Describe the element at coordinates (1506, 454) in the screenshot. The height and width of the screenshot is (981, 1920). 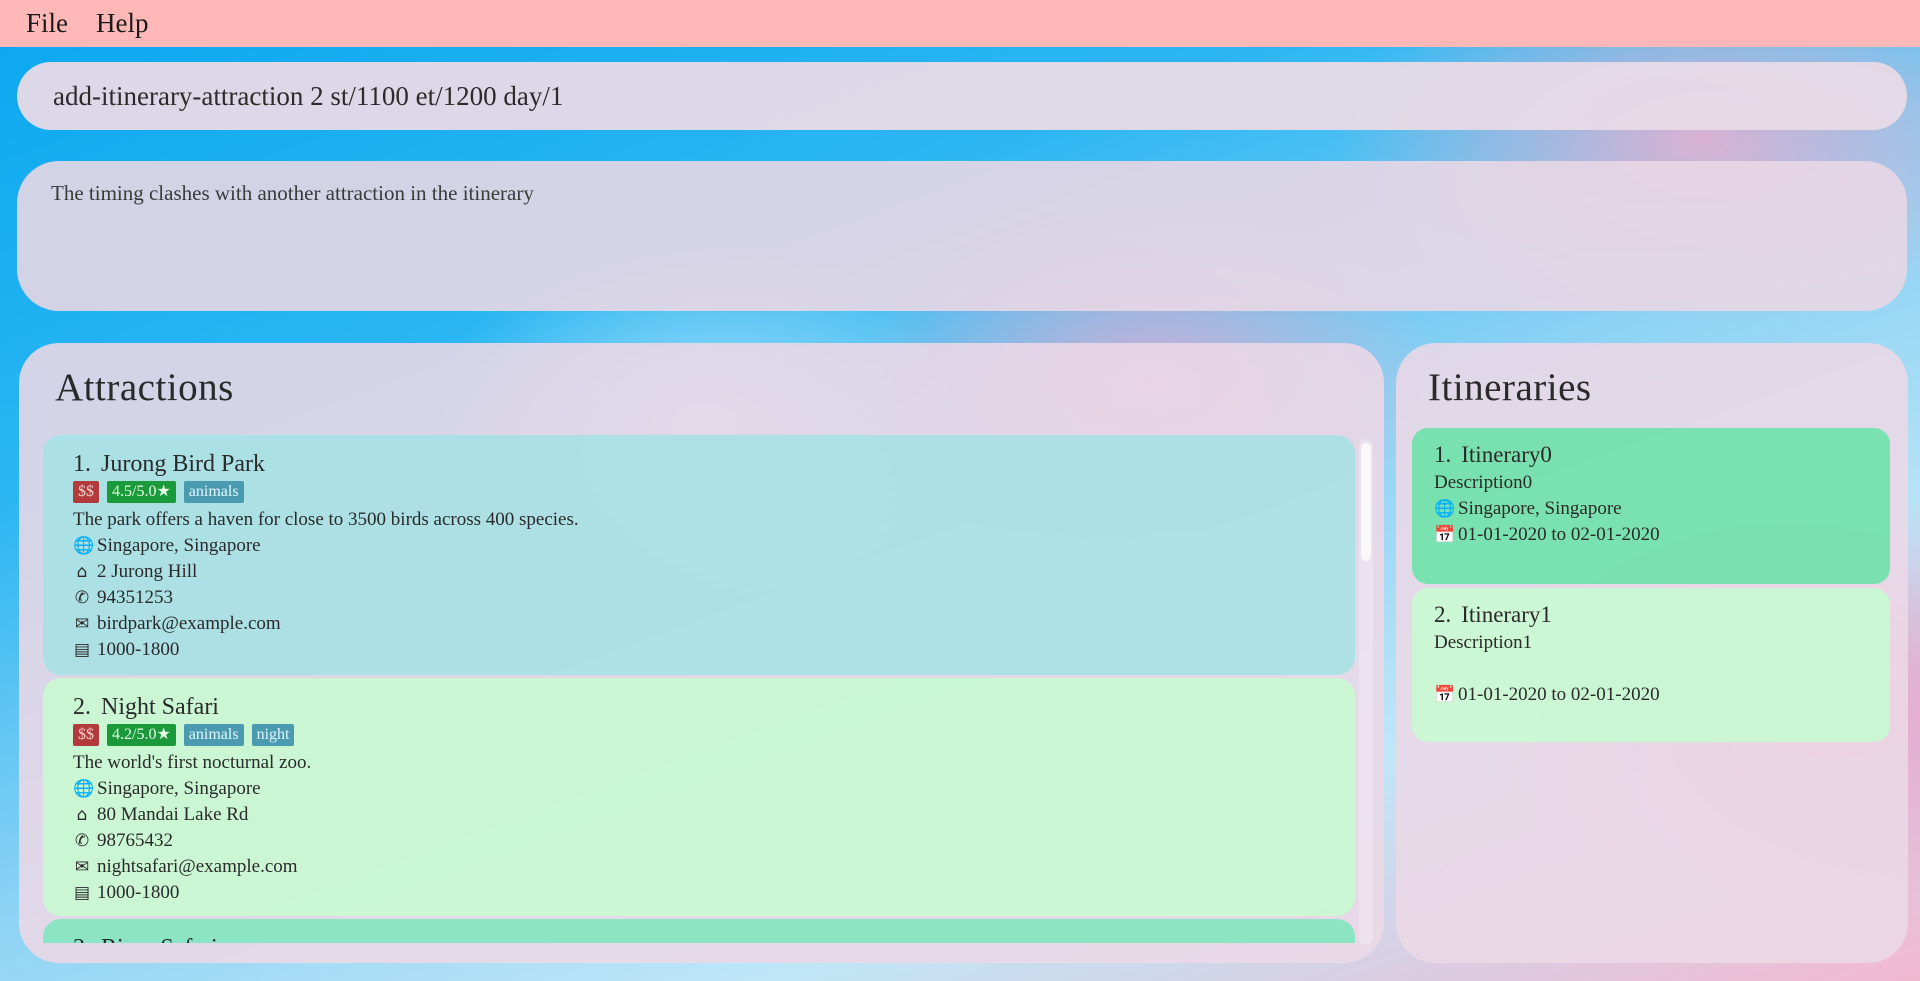
I see `itinerary-name: Itinerary0` at that location.